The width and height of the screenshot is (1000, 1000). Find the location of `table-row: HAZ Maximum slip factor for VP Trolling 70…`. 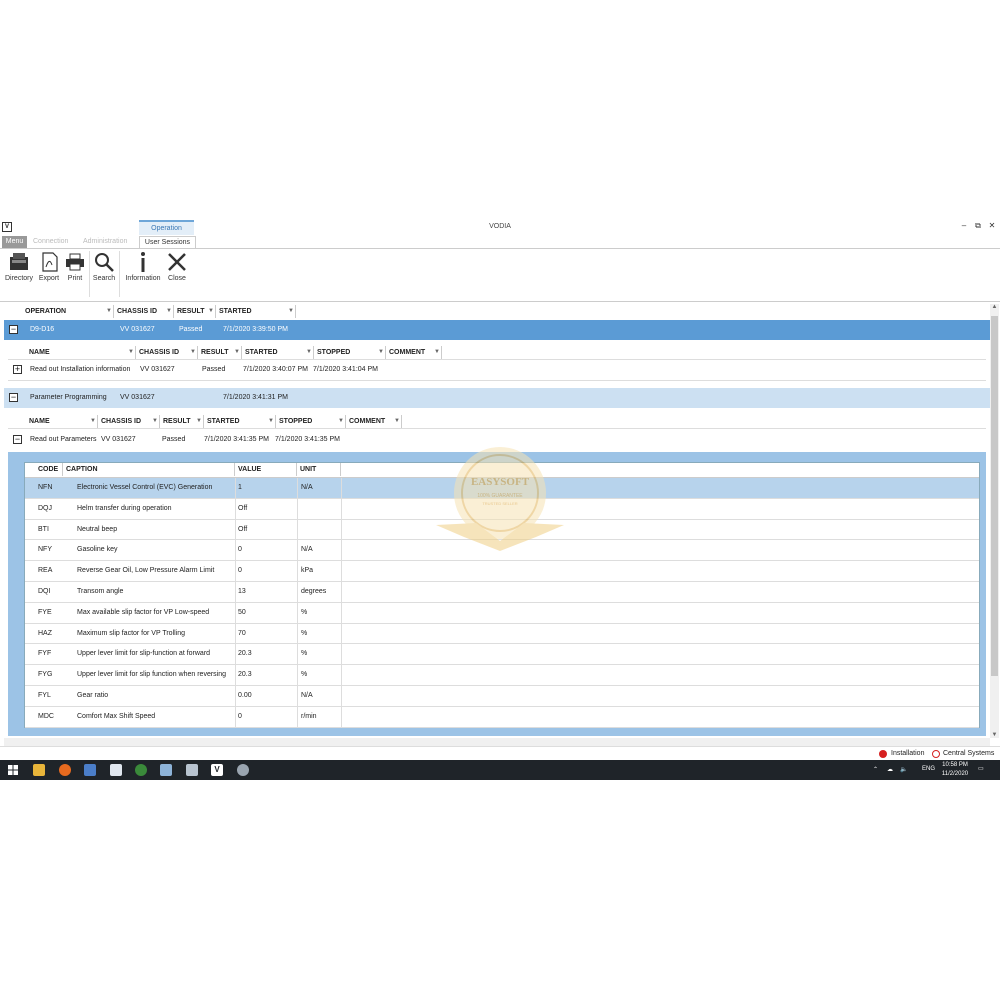

table-row: HAZ Maximum slip factor for VP Trolling 70… is located at coordinates (502, 634).